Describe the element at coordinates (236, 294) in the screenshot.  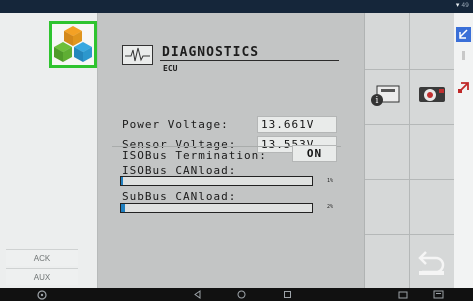
I see `android-nav-bar` at that location.